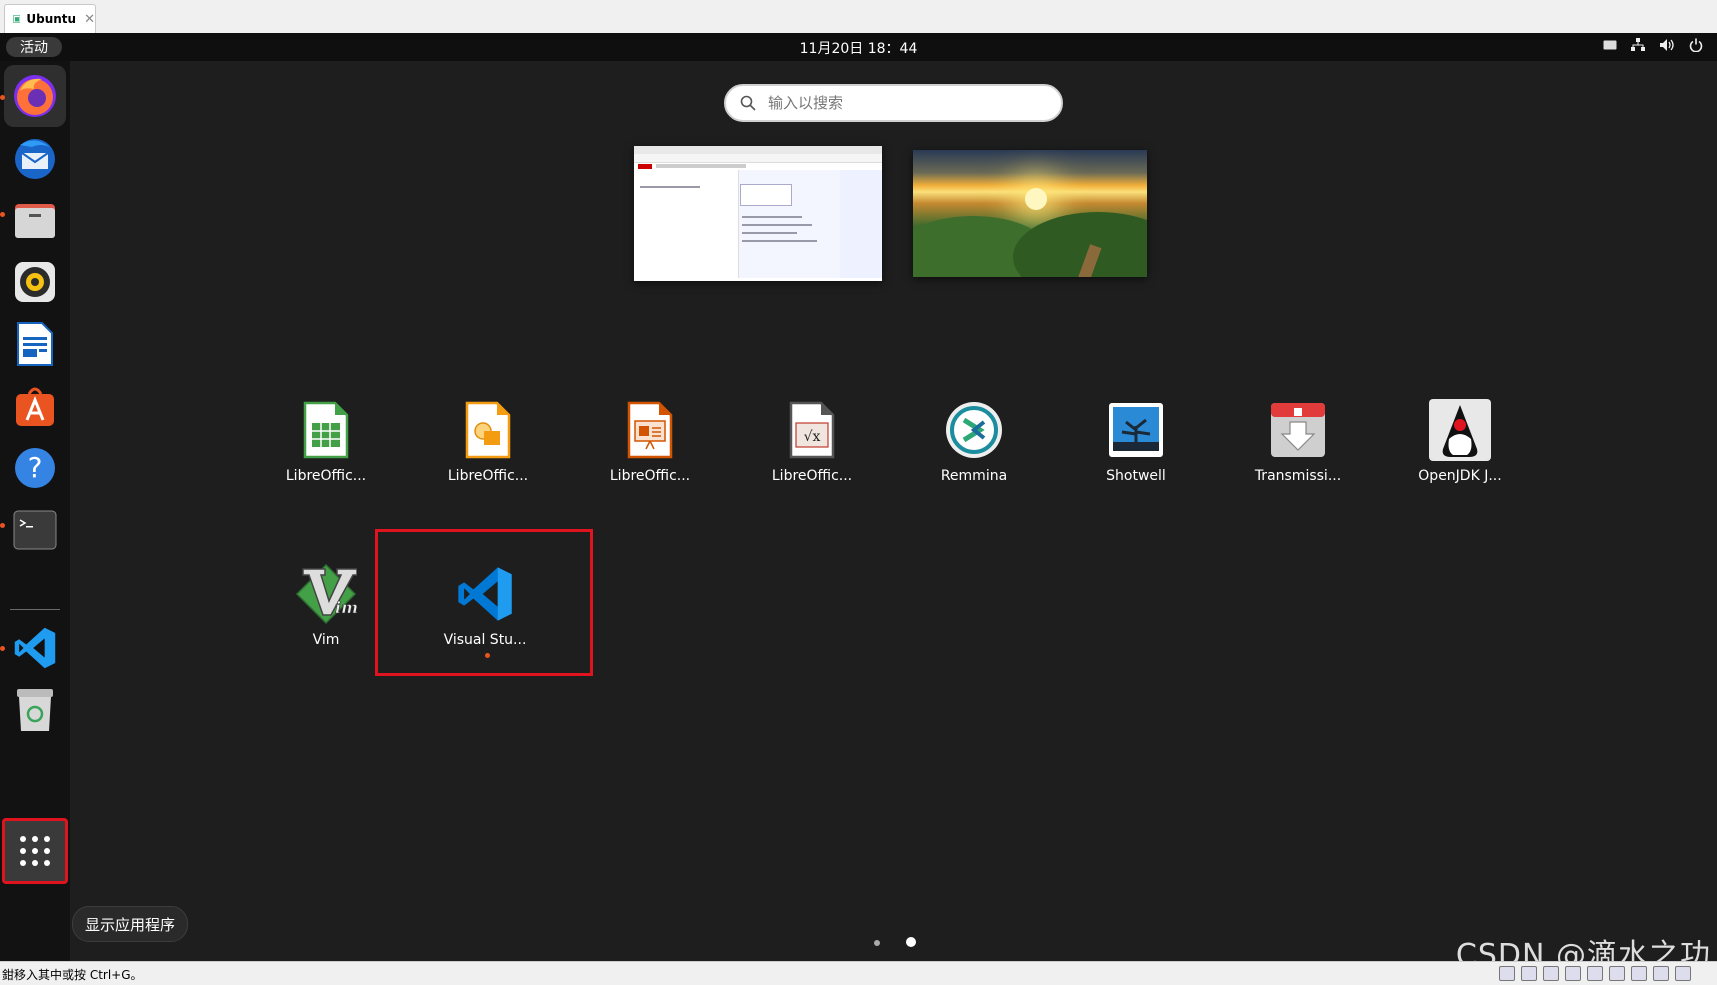 This screenshot has width=1717, height=985. I want to click on show-applications-button, so click(35, 851).